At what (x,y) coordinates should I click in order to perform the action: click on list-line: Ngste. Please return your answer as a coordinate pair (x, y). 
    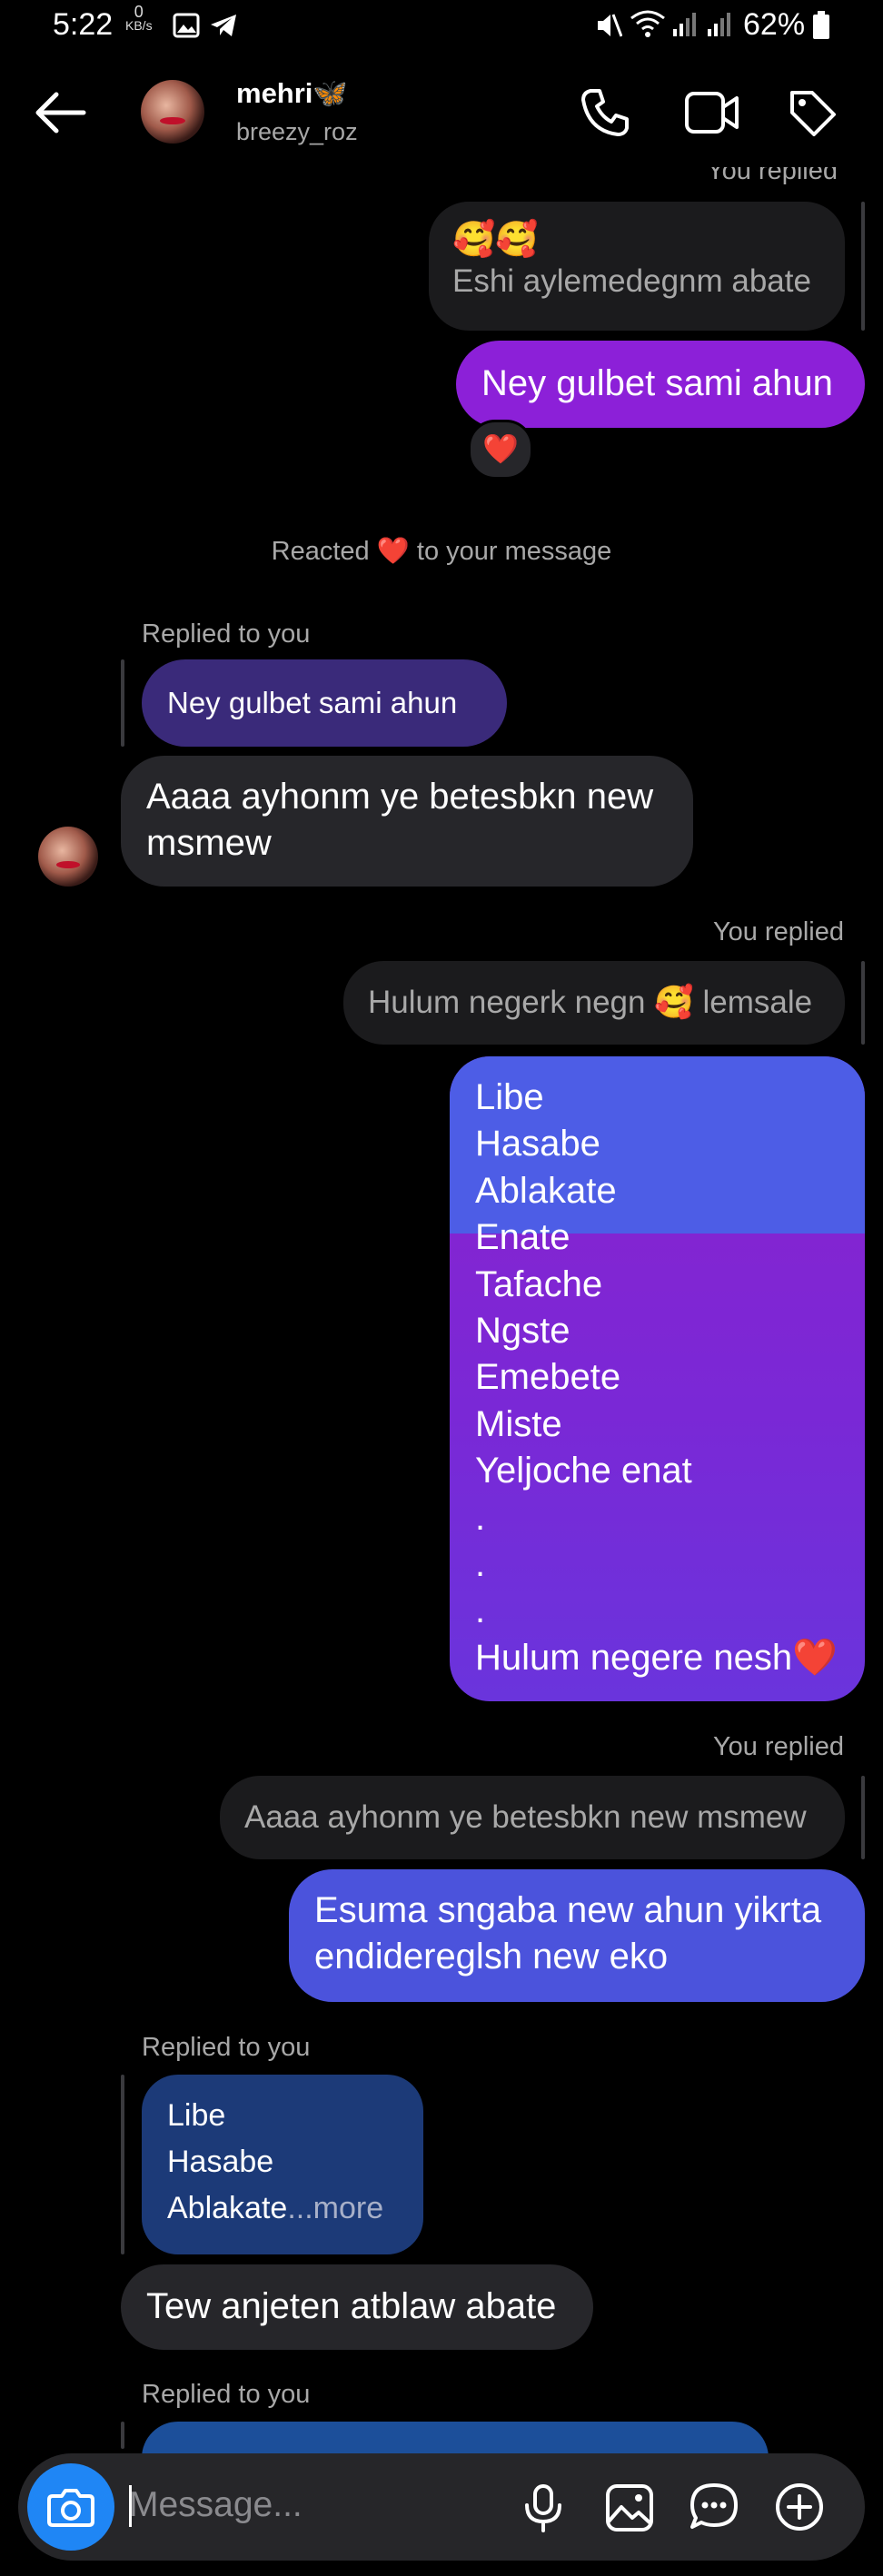
    Looking at the image, I should click on (522, 1331).